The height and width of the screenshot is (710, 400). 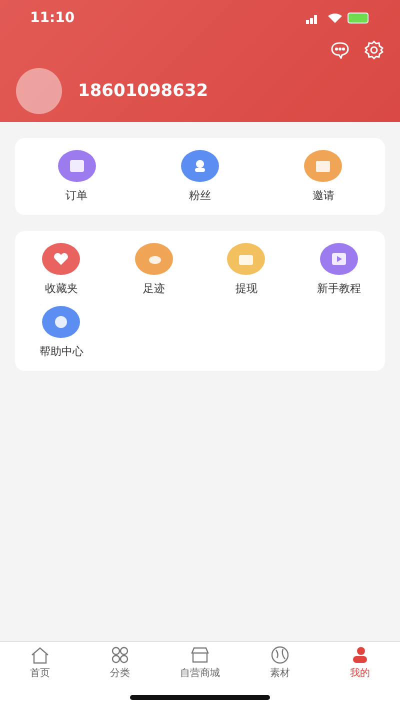 I want to click on menu-label: 提现, so click(x=246, y=288).